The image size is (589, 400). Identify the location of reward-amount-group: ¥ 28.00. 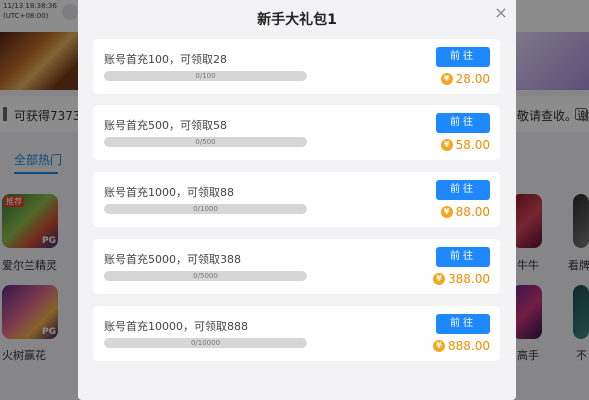
(465, 79).